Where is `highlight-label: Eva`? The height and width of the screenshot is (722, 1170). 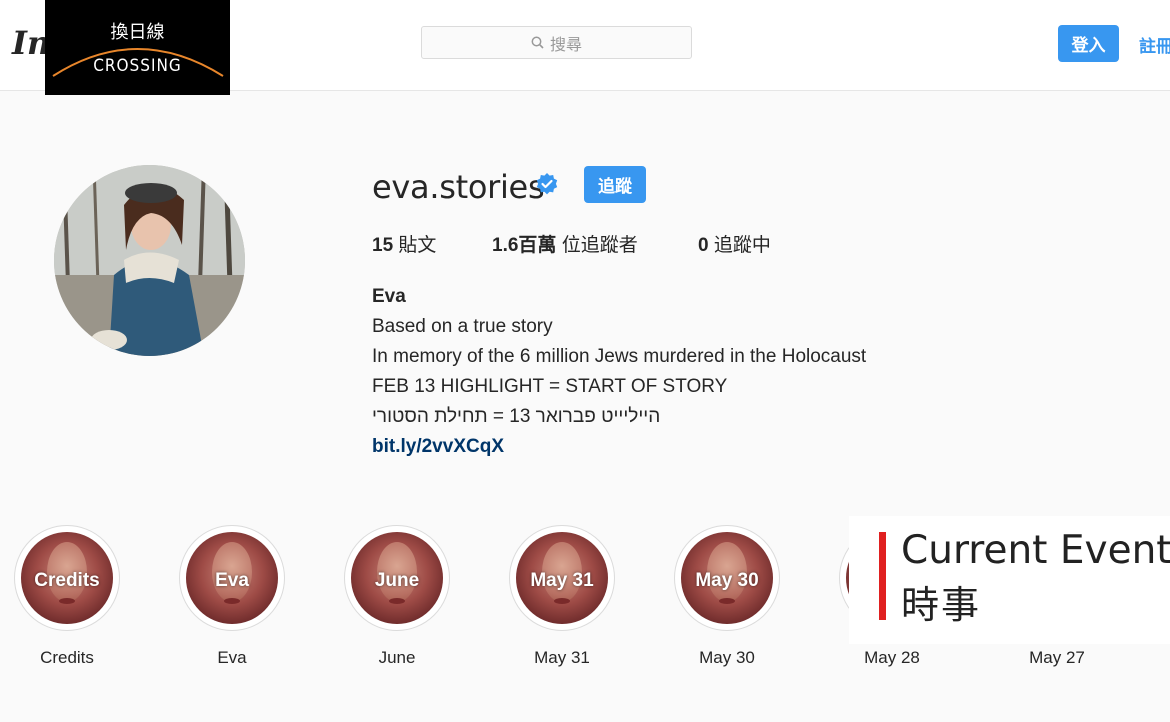 highlight-label: Eva is located at coordinates (232, 657).